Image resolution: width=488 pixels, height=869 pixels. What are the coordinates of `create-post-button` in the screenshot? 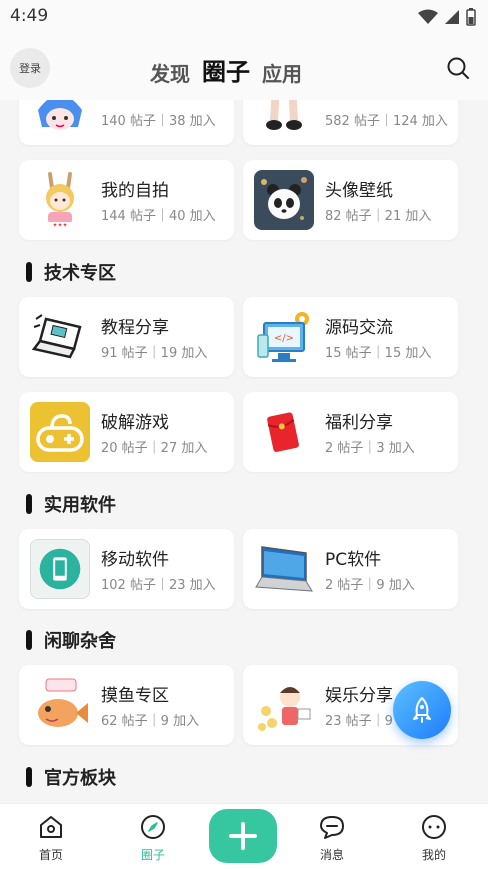 It's located at (243, 836).